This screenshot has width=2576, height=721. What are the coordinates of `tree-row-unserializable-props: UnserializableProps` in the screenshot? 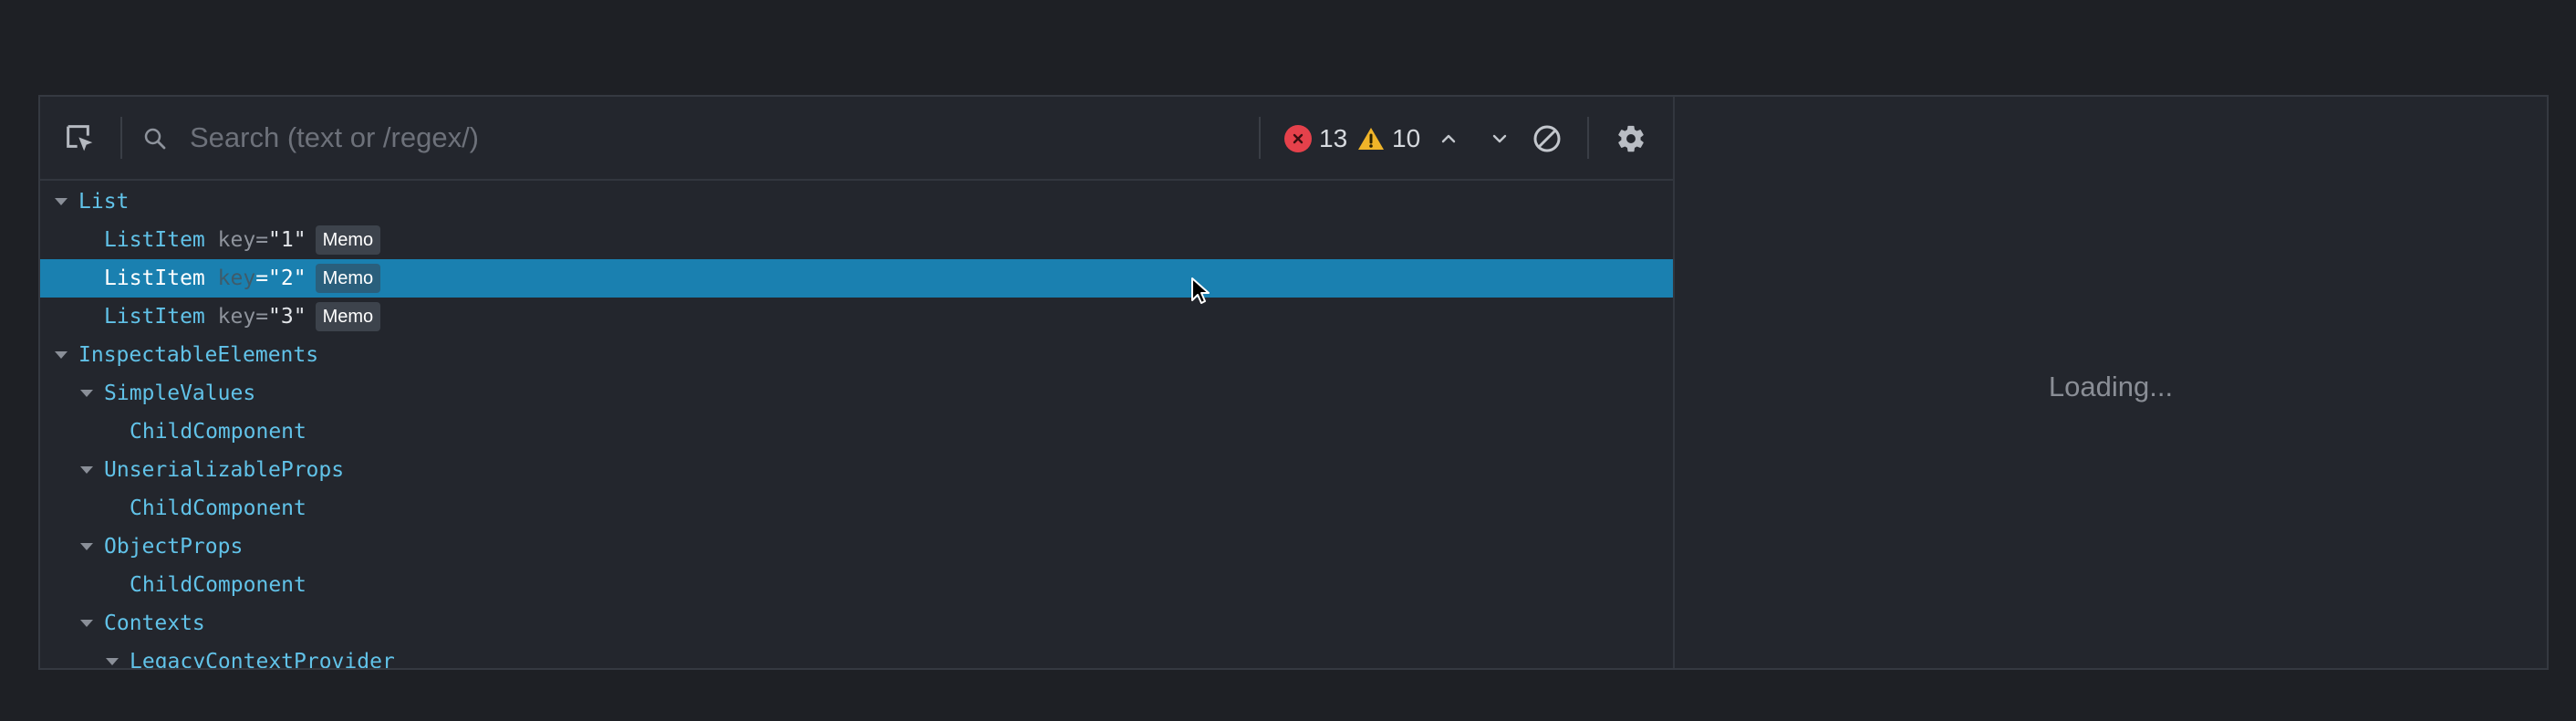 It's located at (856, 470).